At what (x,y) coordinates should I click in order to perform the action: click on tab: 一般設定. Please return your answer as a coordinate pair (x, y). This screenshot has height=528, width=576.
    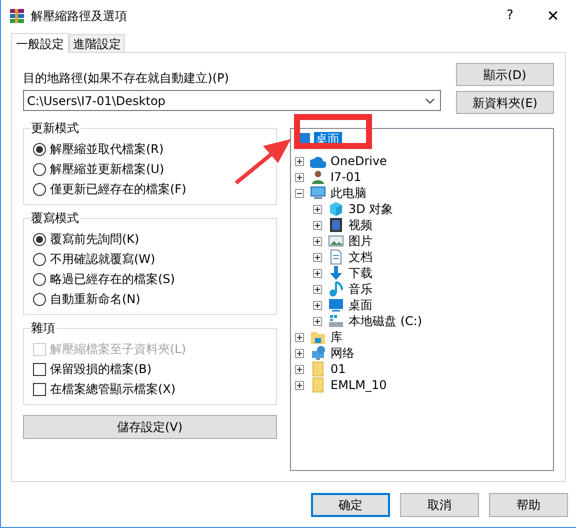
    Looking at the image, I should click on (40, 43).